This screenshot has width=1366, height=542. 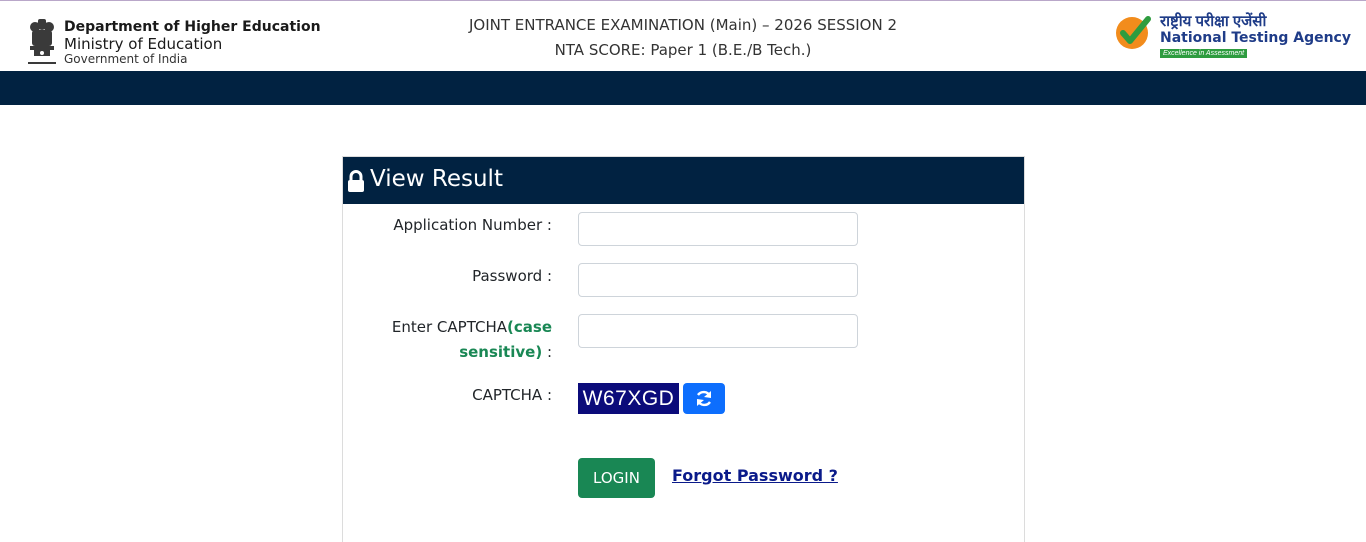 I want to click on lock-icon, so click(x=356, y=181).